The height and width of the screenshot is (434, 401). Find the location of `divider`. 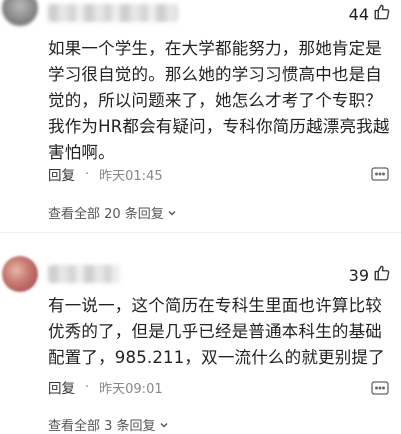

divider is located at coordinates (200, 232).